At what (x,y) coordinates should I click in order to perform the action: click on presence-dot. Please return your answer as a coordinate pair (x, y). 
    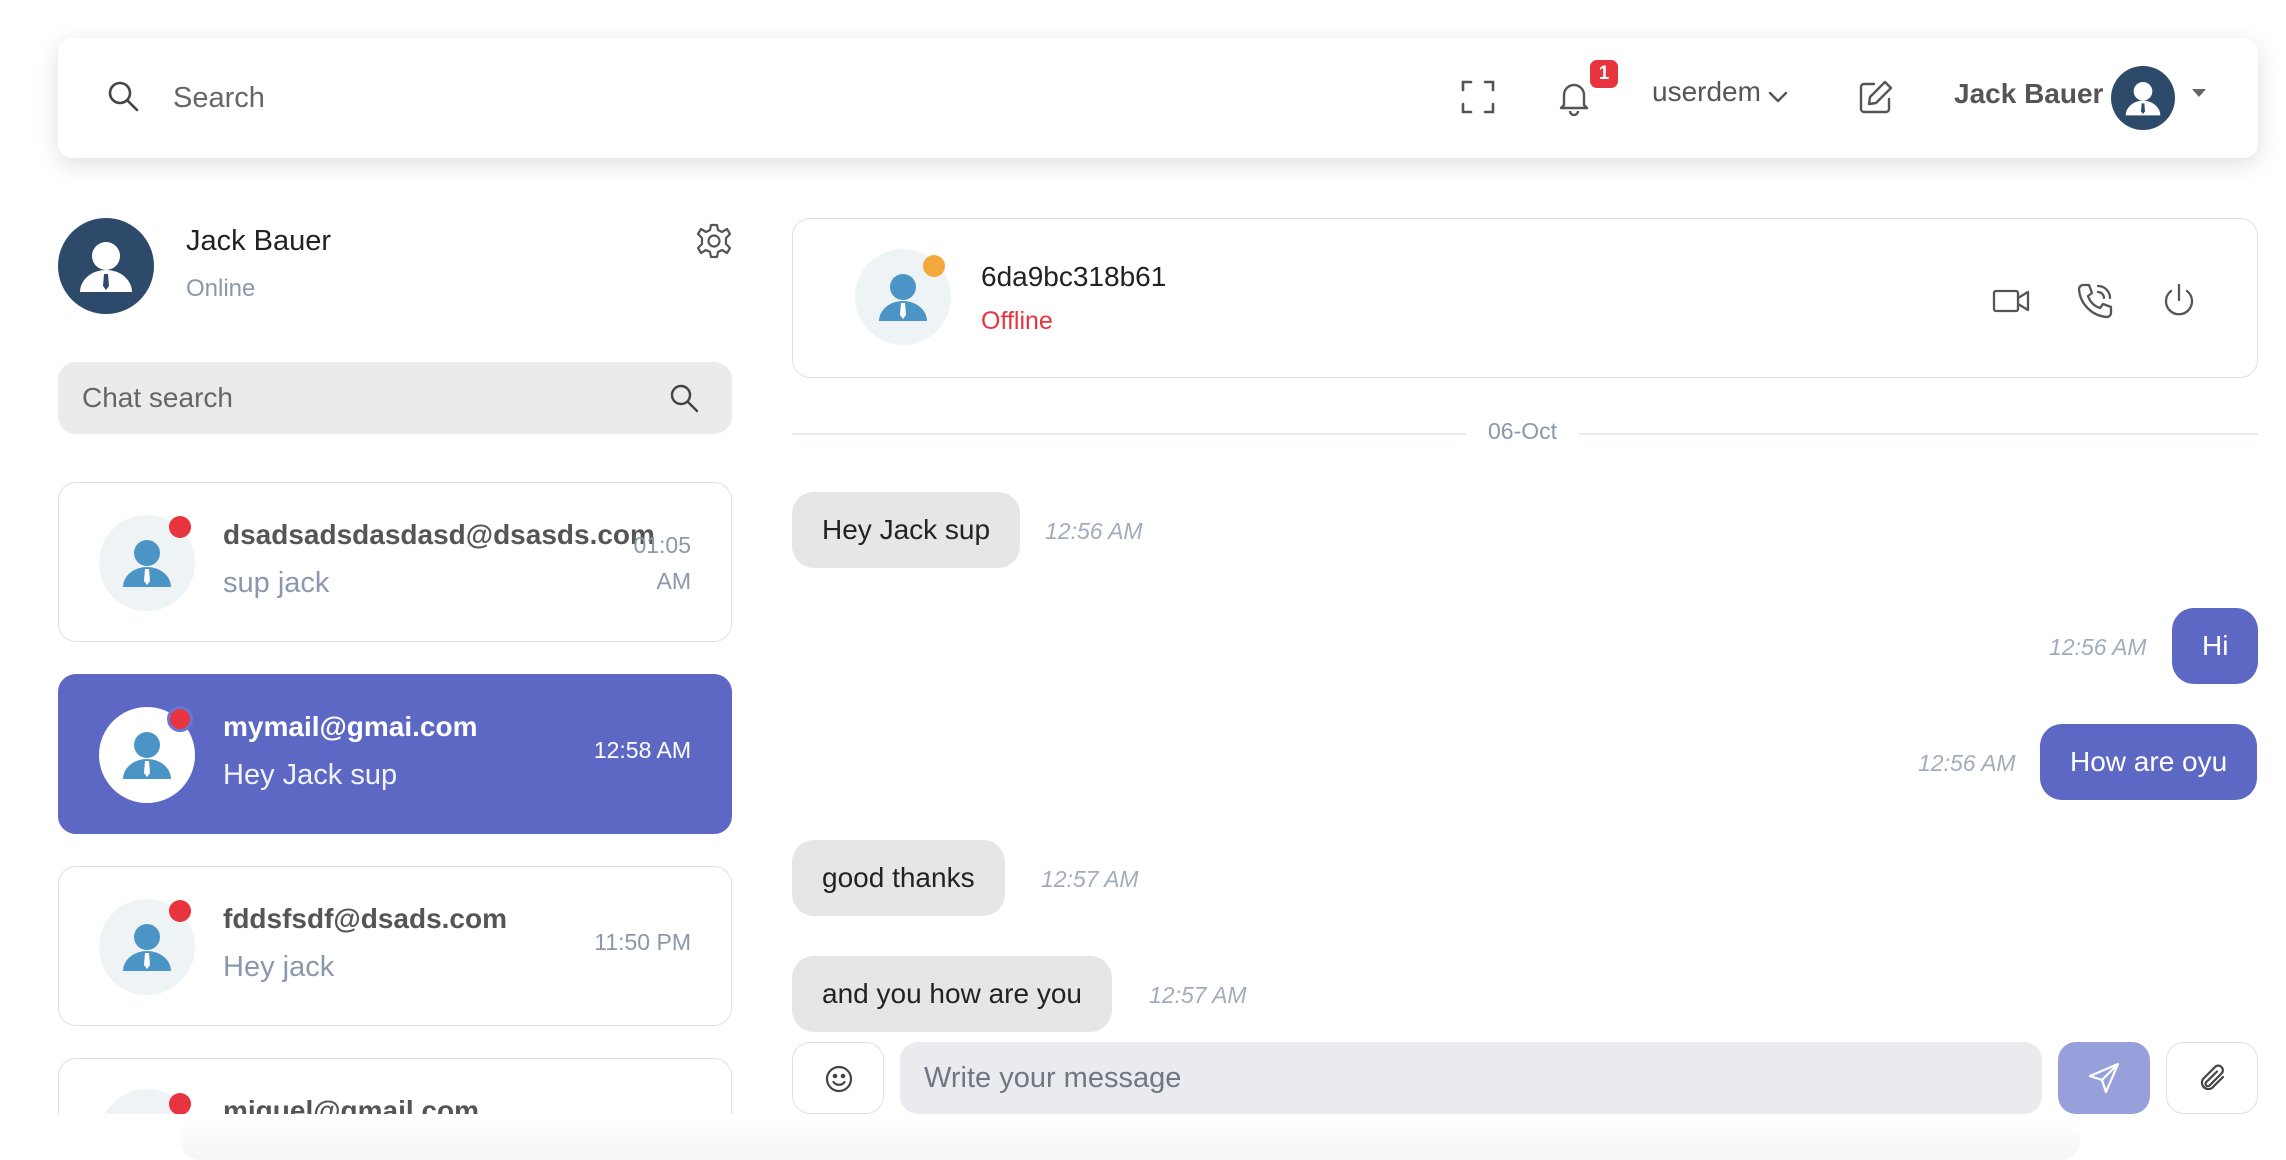
    Looking at the image, I should click on (934, 266).